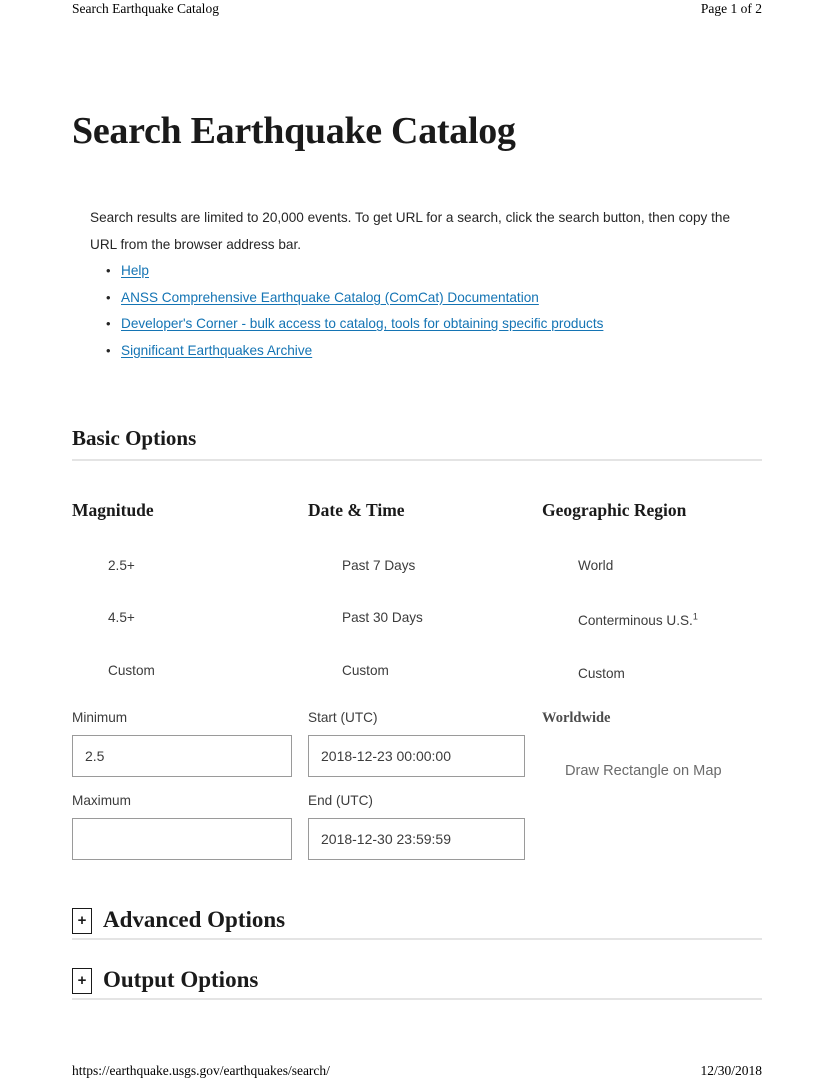 This screenshot has width=834, height=1079. What do you see at coordinates (134, 438) in the screenshot?
I see `basic-options-heading: Basic Options` at bounding box center [134, 438].